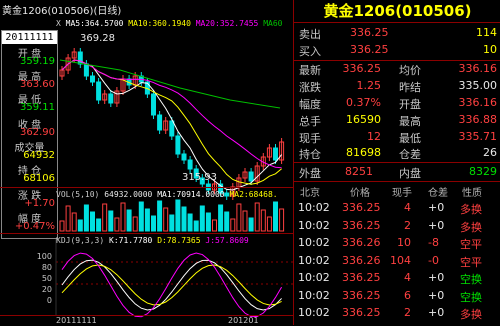 This screenshot has width=500, height=326. Describe the element at coordinates (478, 136) in the screenshot. I see `stat-value: 335.71` at that location.